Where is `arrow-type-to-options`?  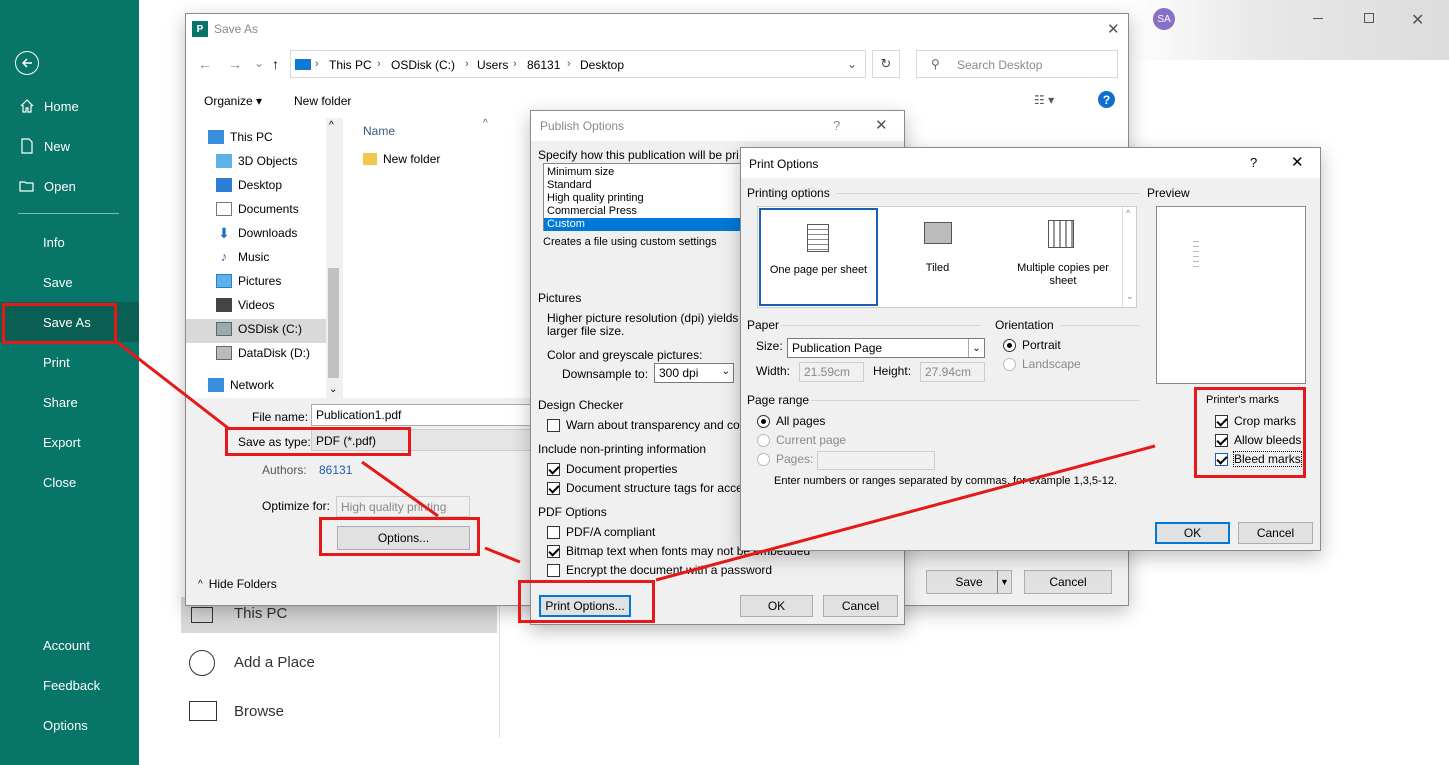 arrow-type-to-options is located at coordinates (400, 489).